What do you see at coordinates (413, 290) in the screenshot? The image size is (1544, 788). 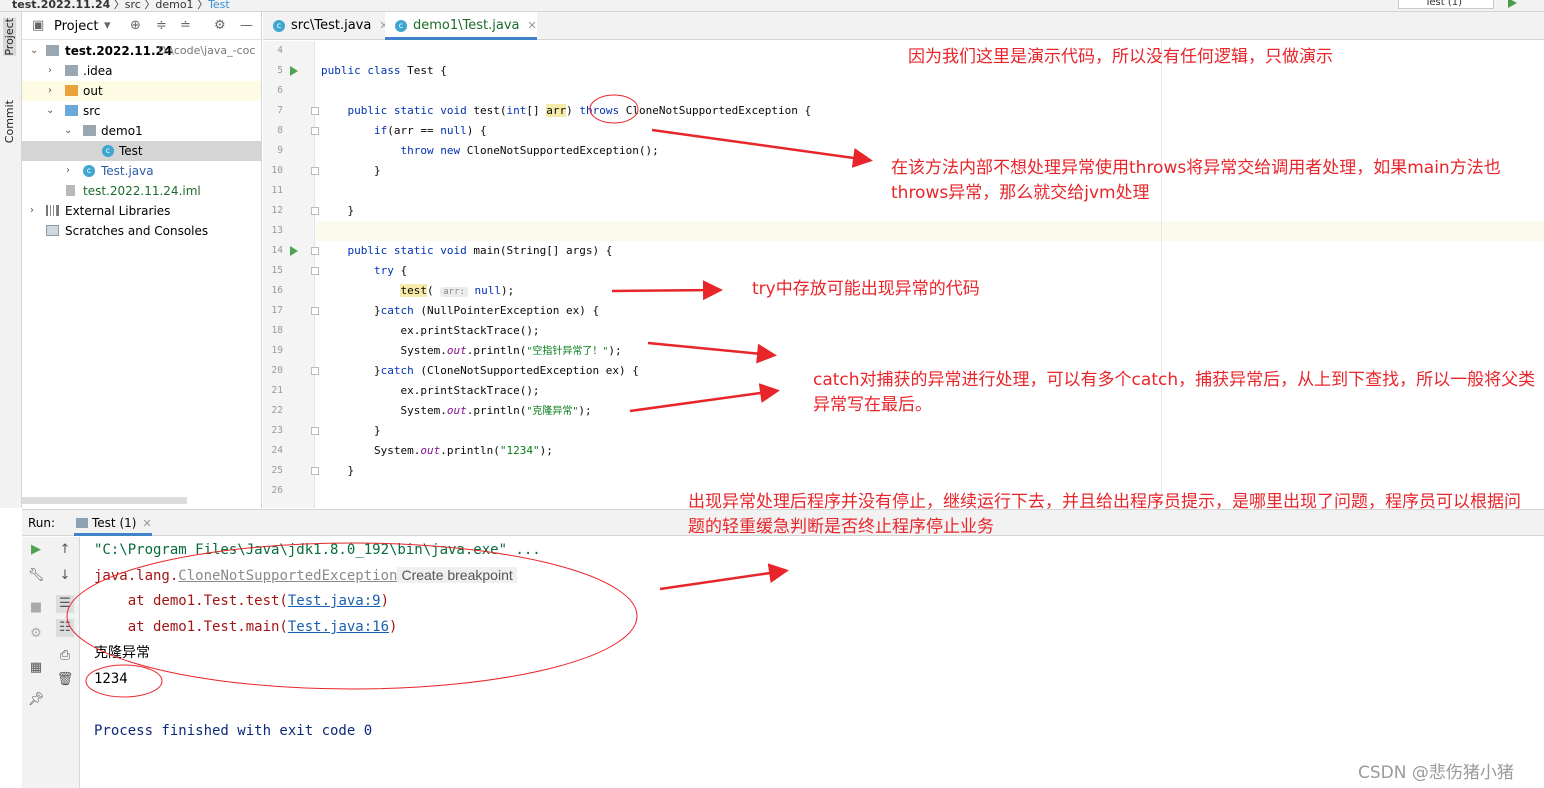 I see `method-call: test` at bounding box center [413, 290].